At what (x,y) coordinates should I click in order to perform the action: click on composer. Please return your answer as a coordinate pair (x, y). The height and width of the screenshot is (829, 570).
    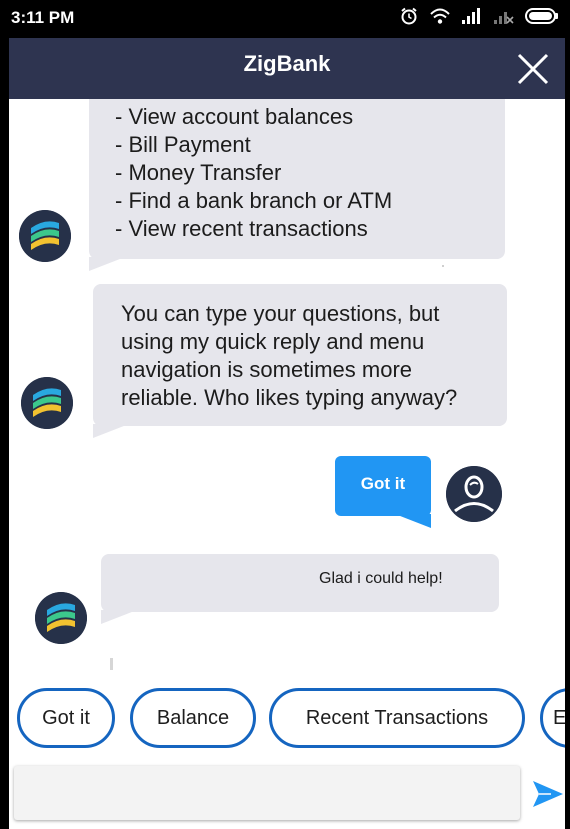
    Looking at the image, I should click on (287, 790).